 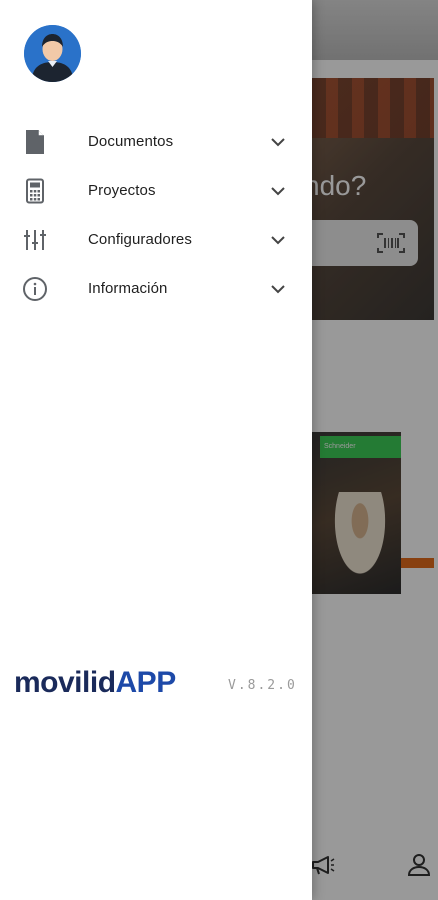 What do you see at coordinates (35, 289) in the screenshot?
I see `info-icon` at bounding box center [35, 289].